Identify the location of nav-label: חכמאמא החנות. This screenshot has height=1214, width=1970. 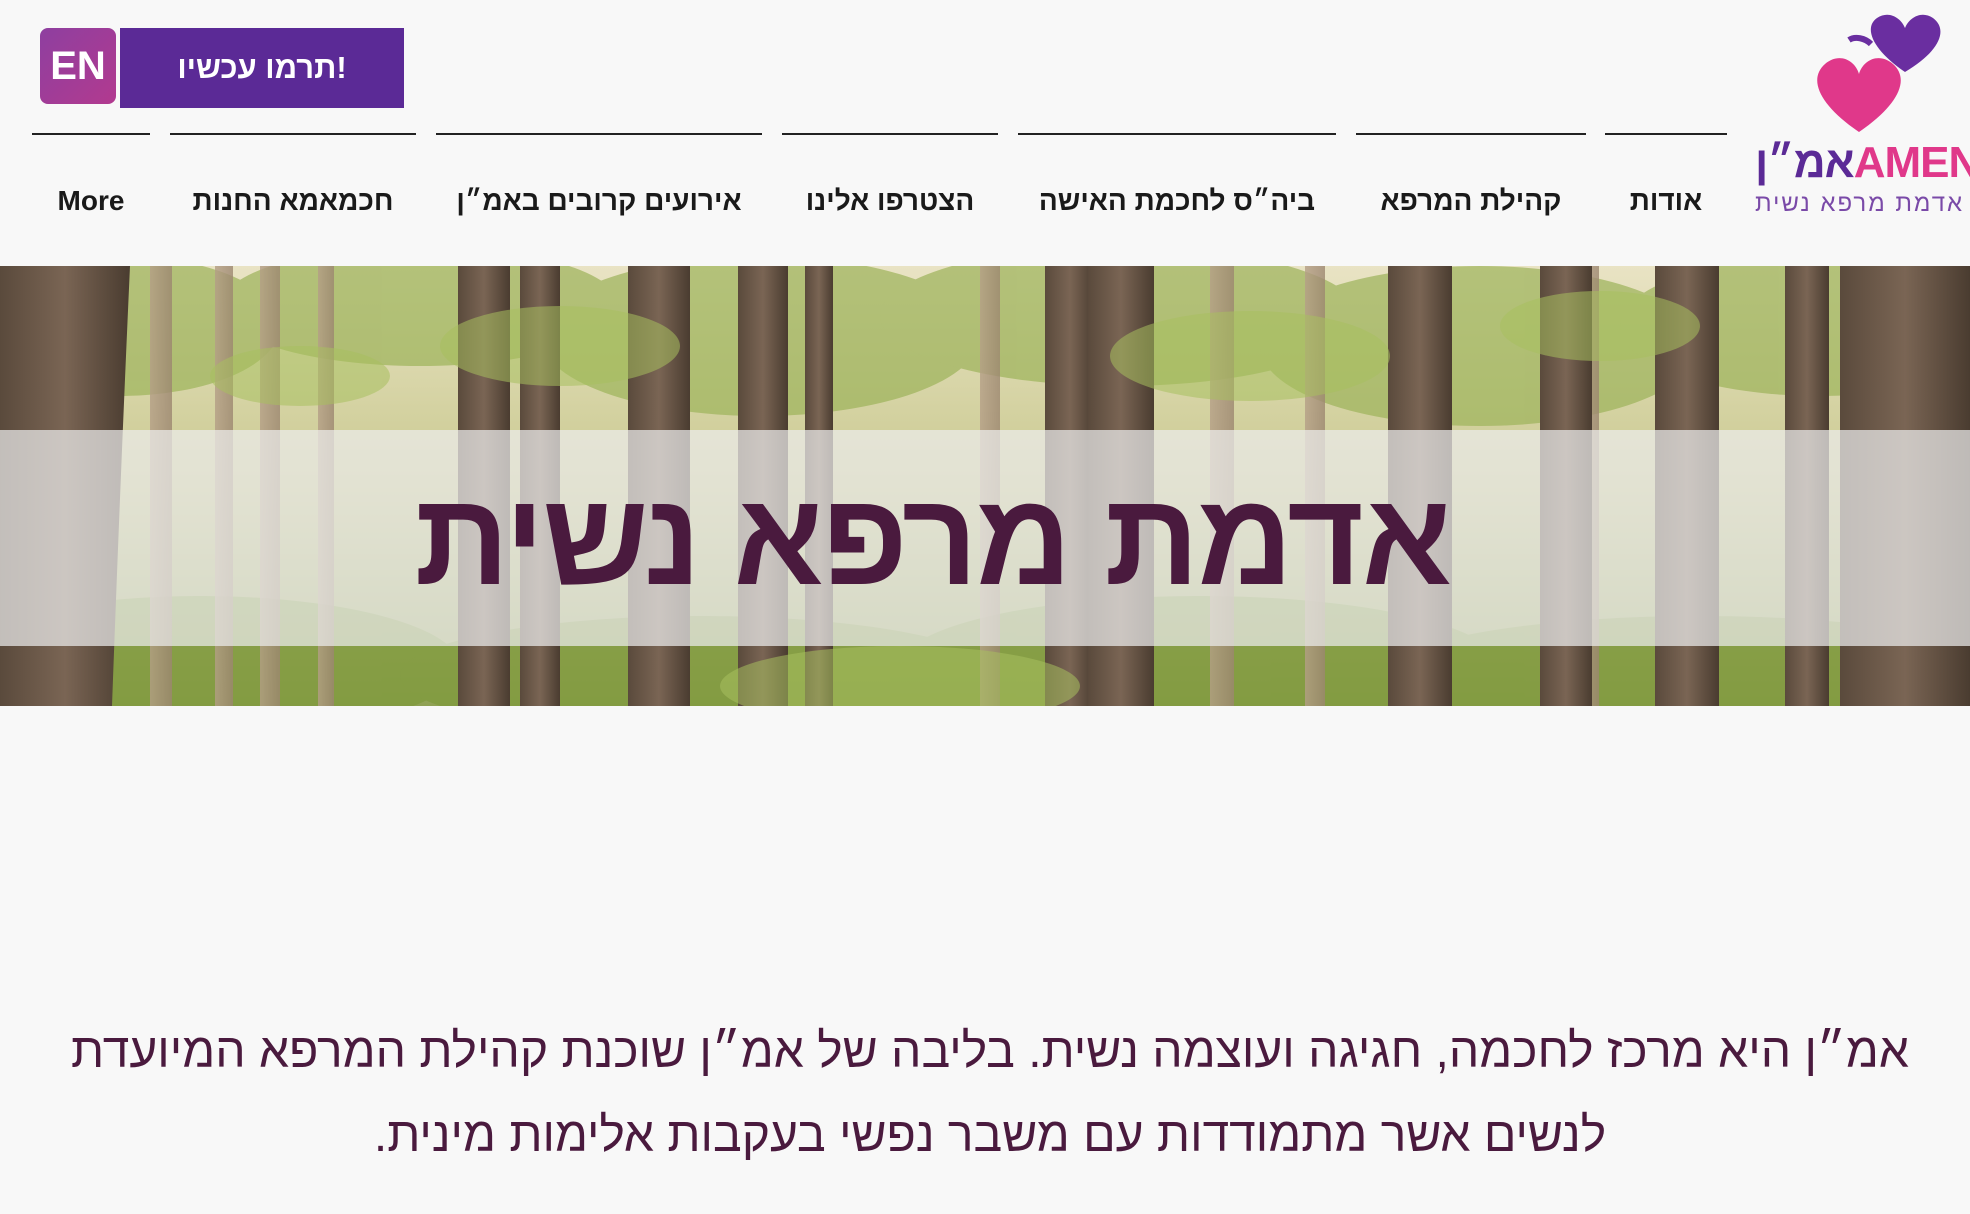
(293, 200).